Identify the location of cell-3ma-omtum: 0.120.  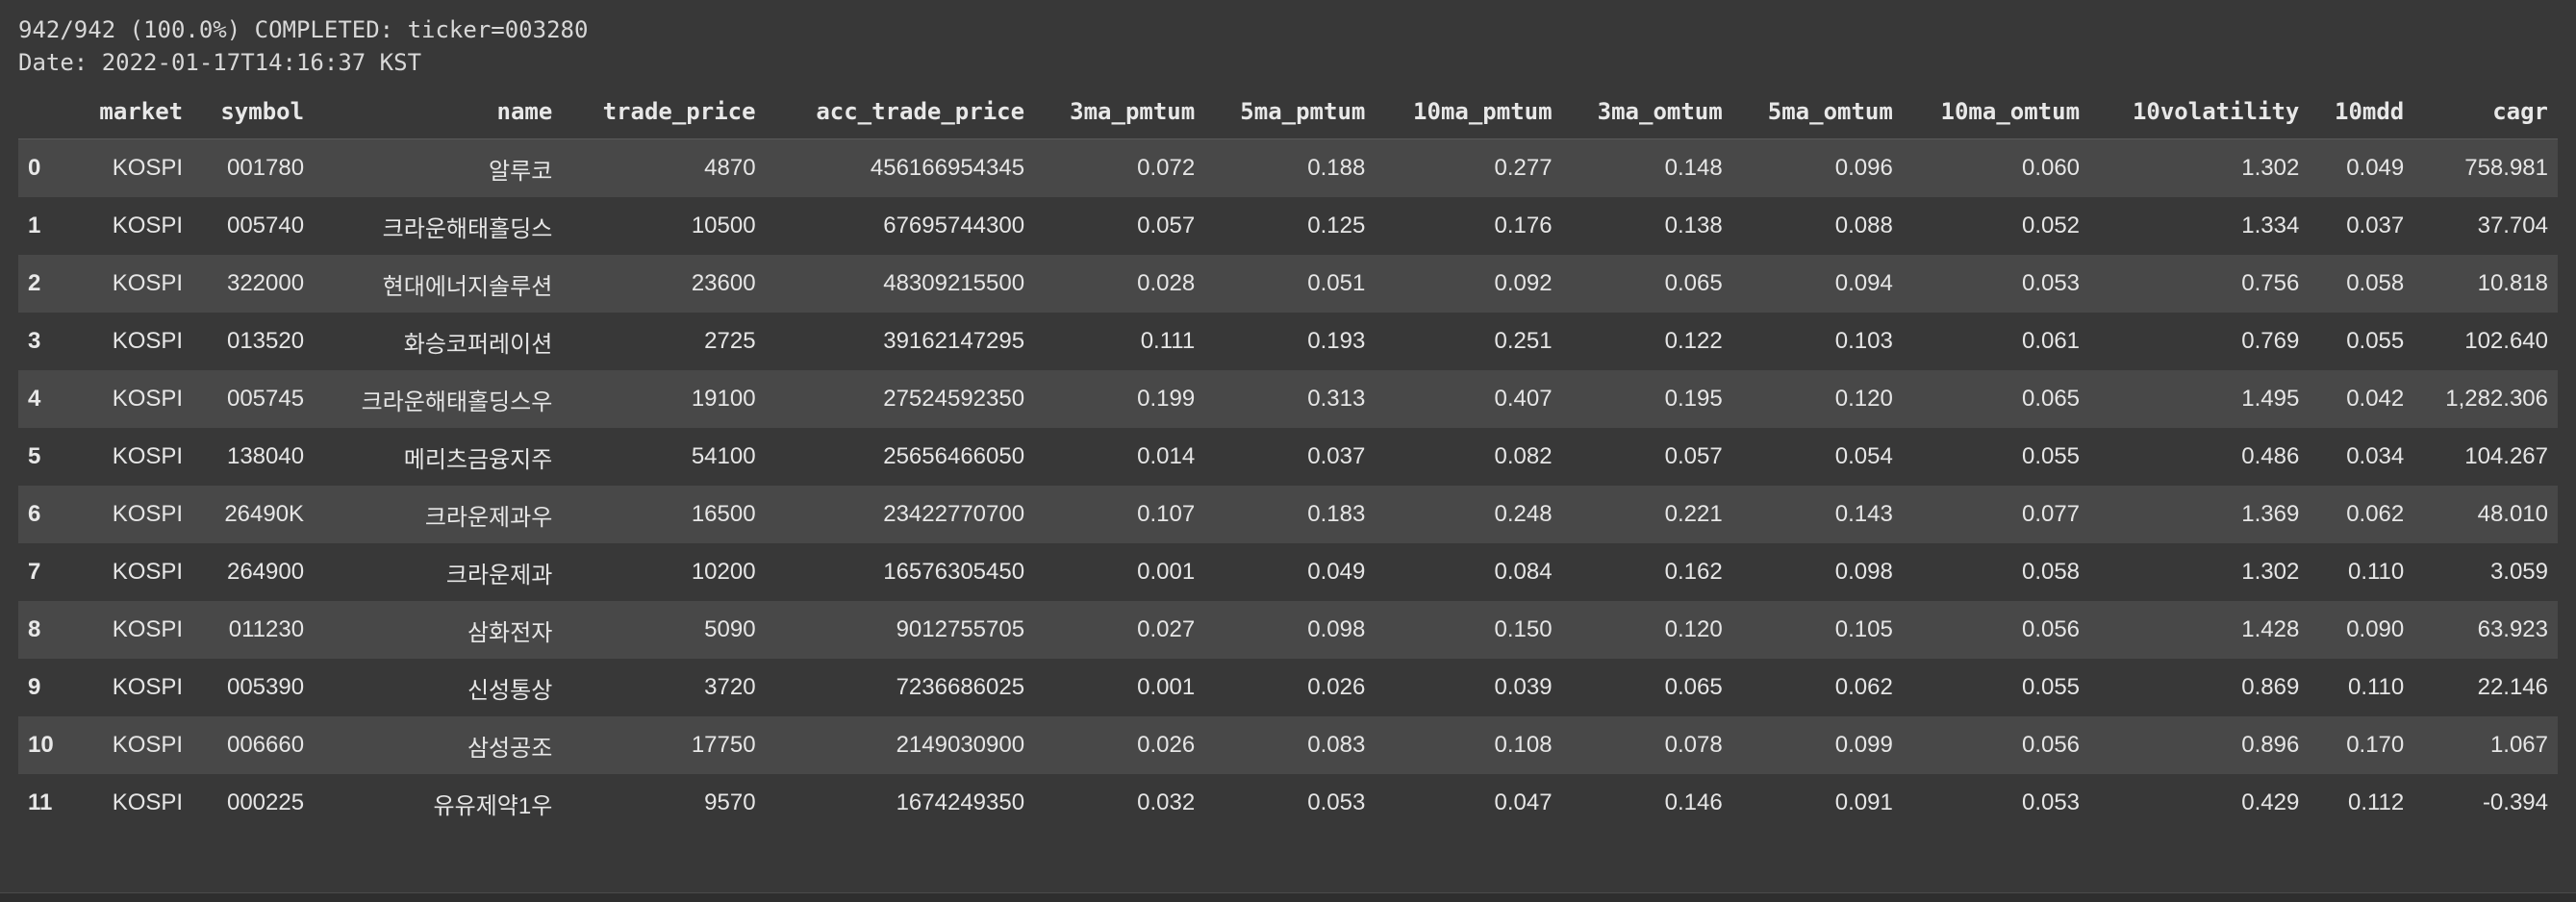
(1693, 629).